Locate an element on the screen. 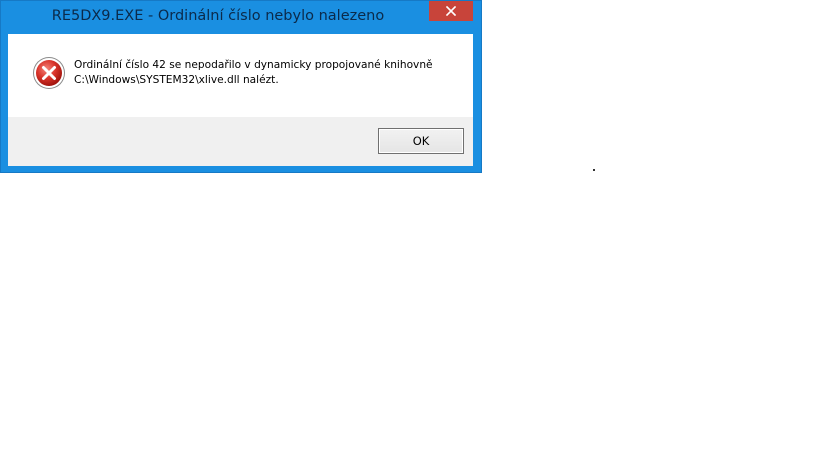 The width and height of the screenshot is (819, 460). close-button is located at coordinates (451, 11).